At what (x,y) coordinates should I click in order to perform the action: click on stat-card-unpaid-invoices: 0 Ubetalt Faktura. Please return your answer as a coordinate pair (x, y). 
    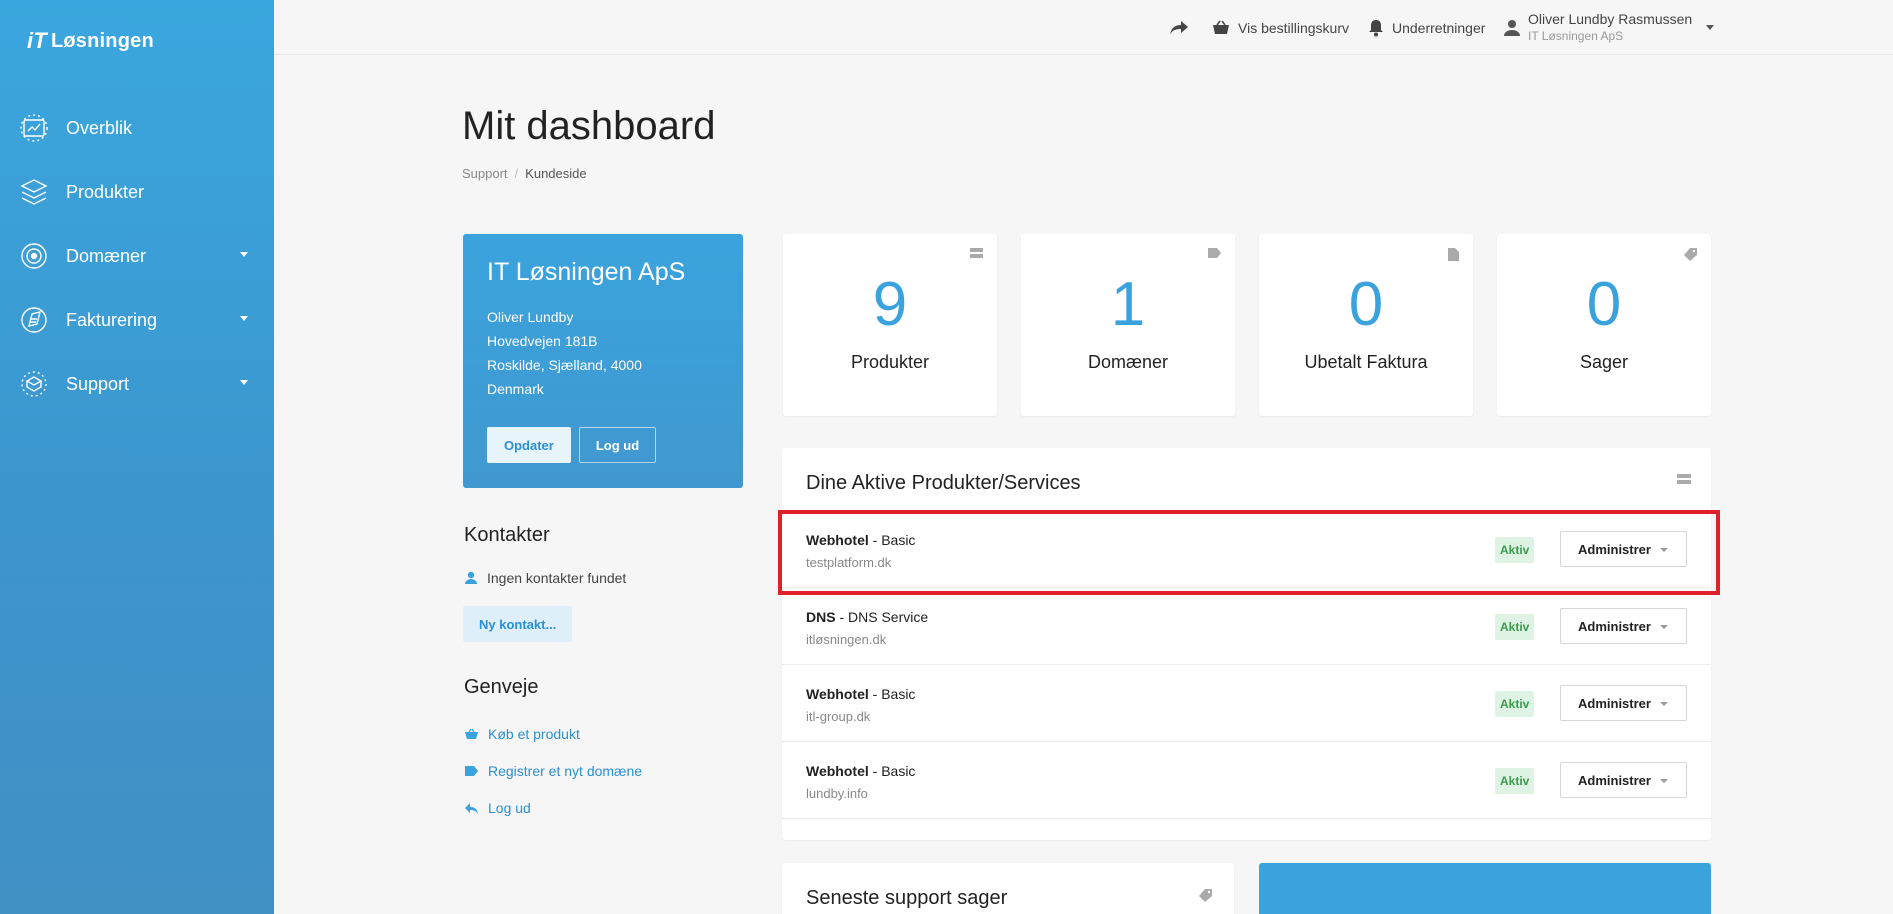
    Looking at the image, I should click on (1366, 325).